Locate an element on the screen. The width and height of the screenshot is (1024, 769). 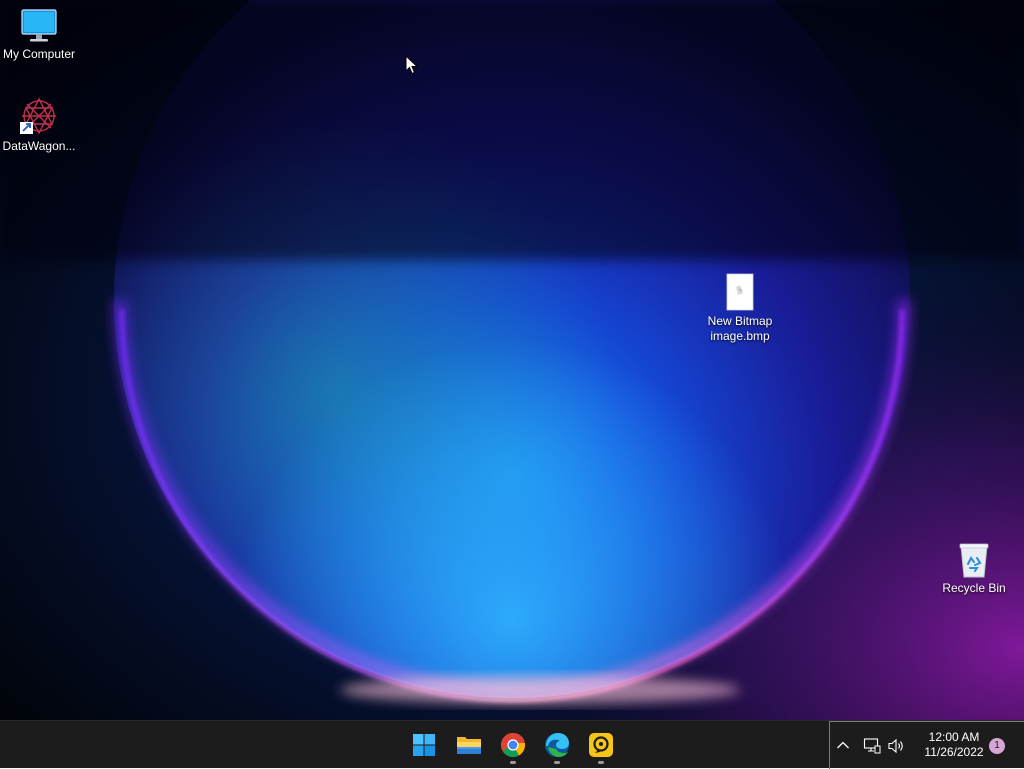
network-icon is located at coordinates (872, 746).